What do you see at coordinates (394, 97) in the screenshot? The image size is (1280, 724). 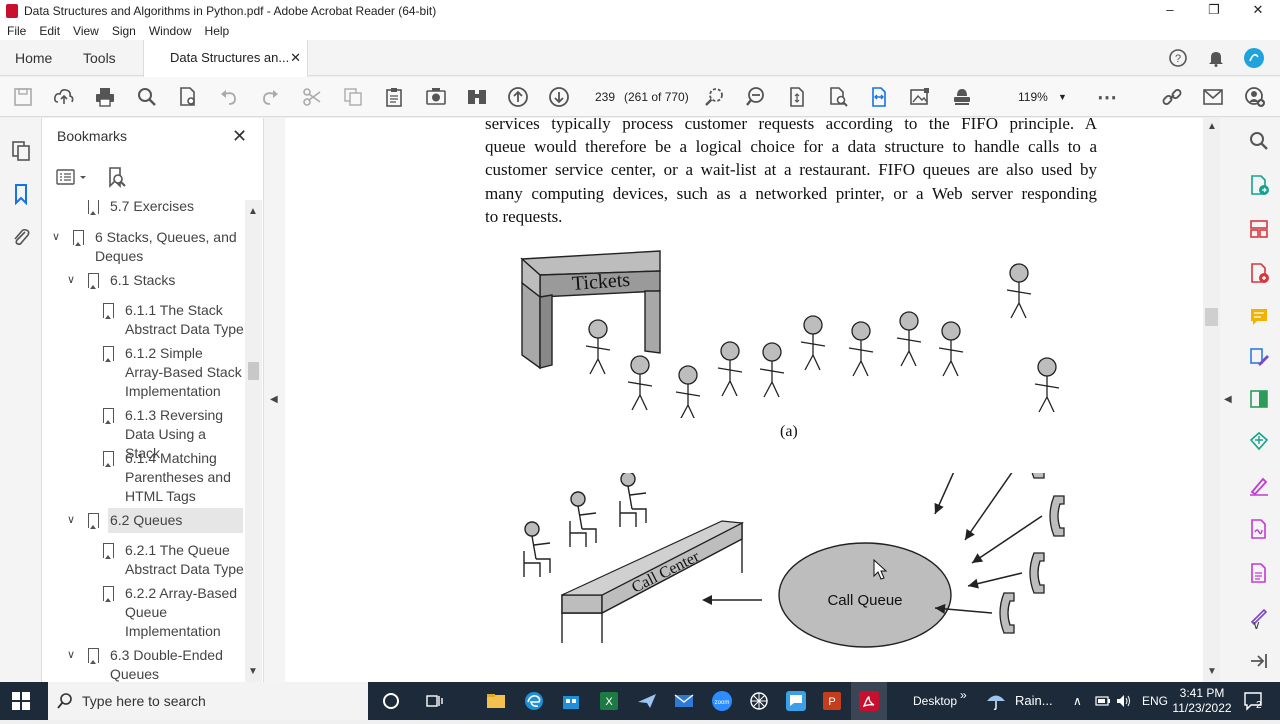 I see `clipboard-icon` at bounding box center [394, 97].